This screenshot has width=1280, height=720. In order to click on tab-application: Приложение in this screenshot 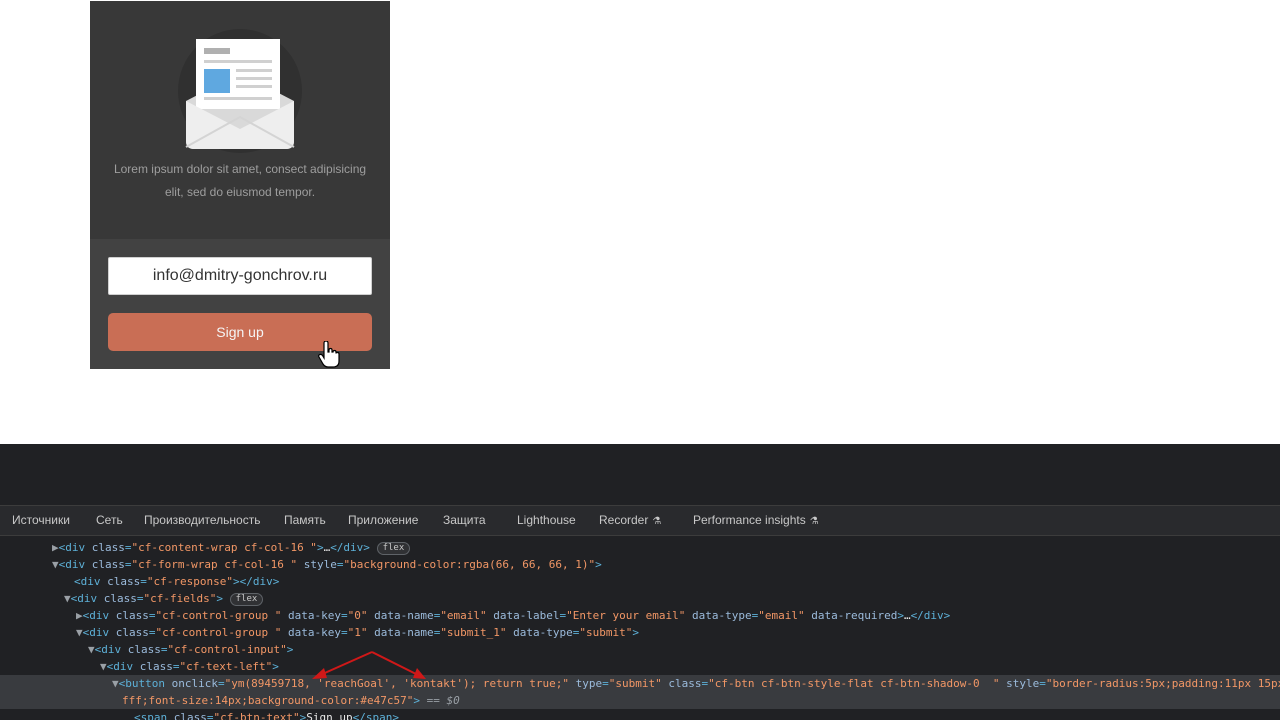, I will do `click(383, 520)`.